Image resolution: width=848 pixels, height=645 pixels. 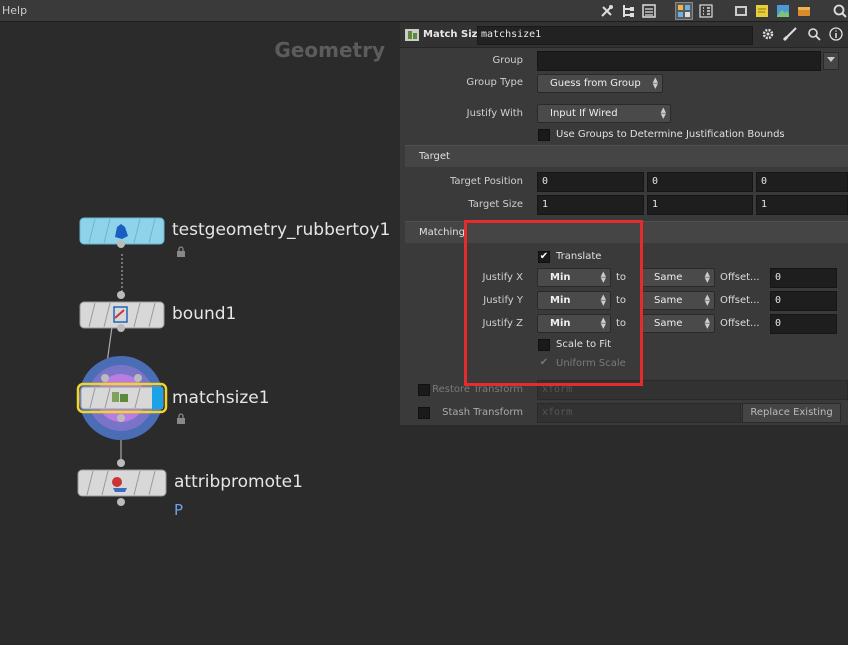 I want to click on stash-transform-label: Stash Transform, so click(x=482, y=412).